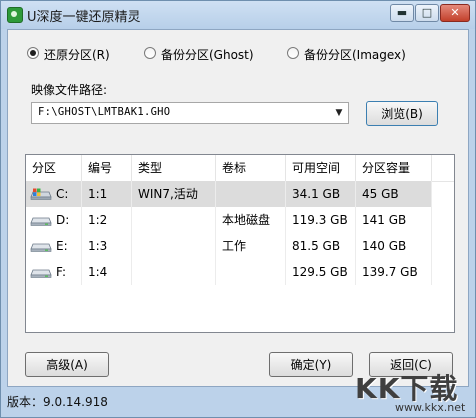  I want to click on watermark-logo: KK下载 www.kkx.net, so click(412, 392).